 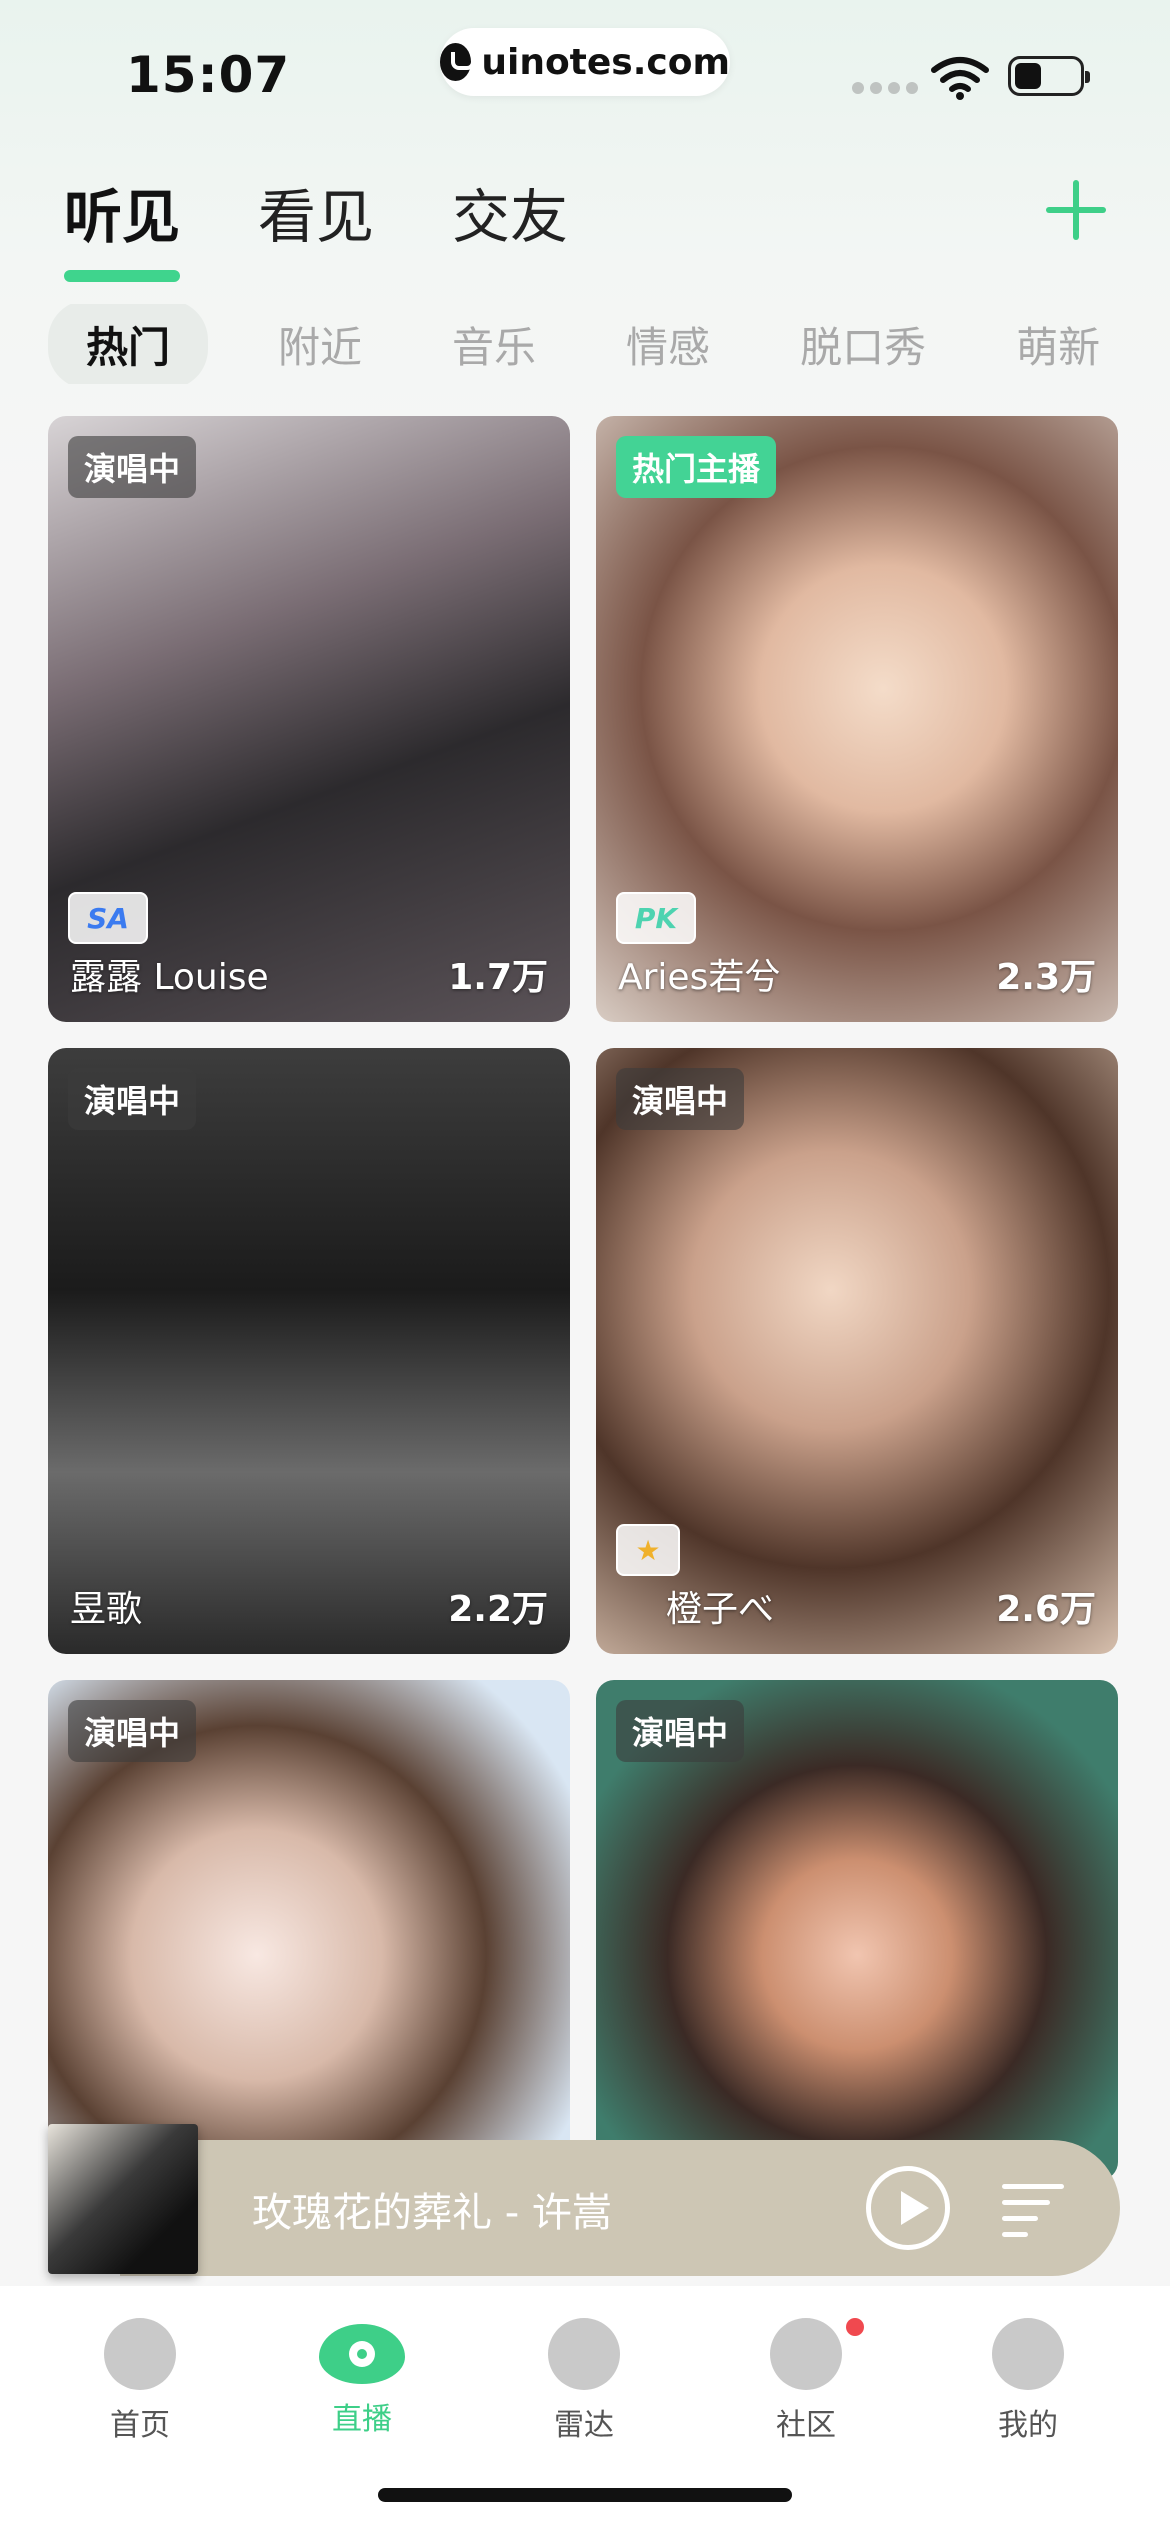 What do you see at coordinates (123, 2199) in the screenshot?
I see `album-cover` at bounding box center [123, 2199].